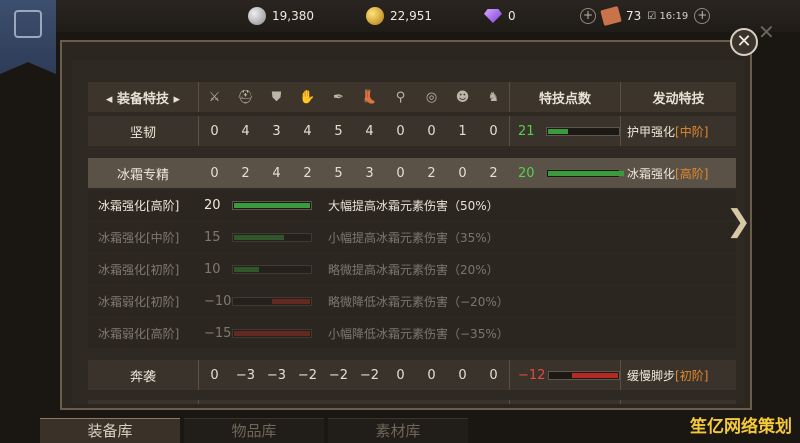 The width and height of the screenshot is (800, 443). Describe the element at coordinates (678, 173) in the screenshot. I see `active-skill: 冰霜强化[高阶]` at that location.